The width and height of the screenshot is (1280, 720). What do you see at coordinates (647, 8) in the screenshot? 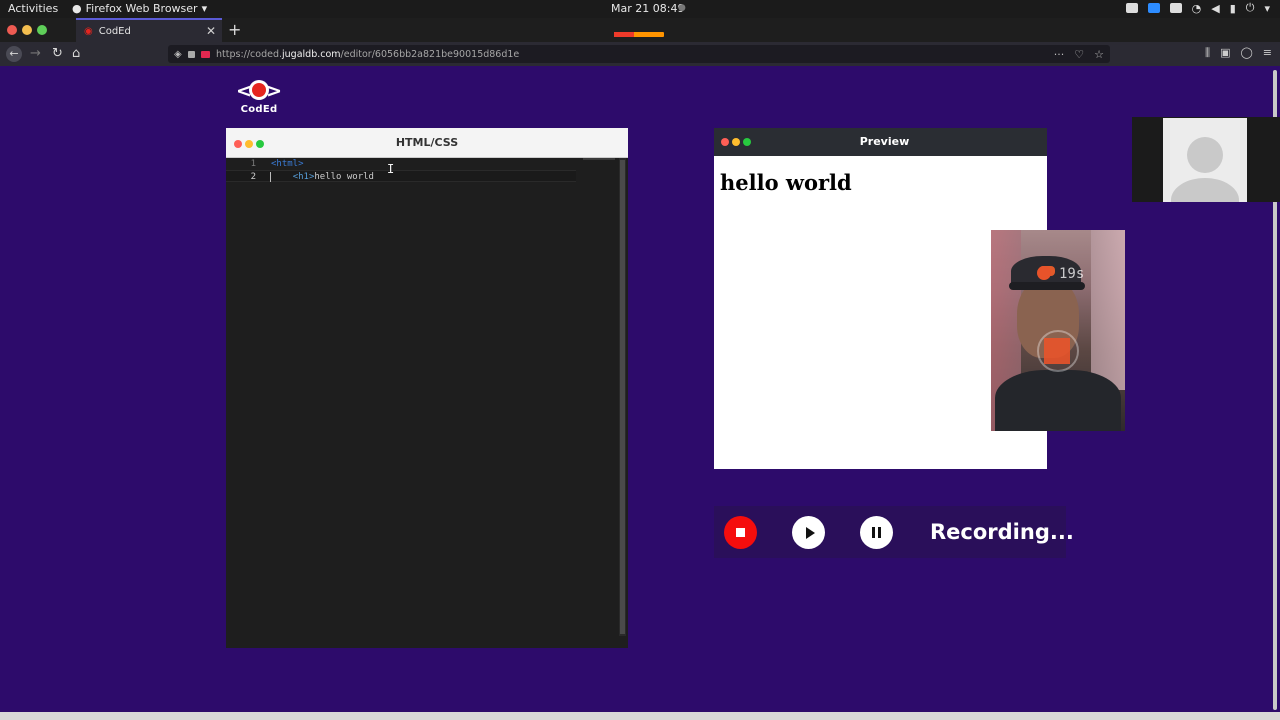
I see `system-clock: Mar 21 08:49` at bounding box center [647, 8].